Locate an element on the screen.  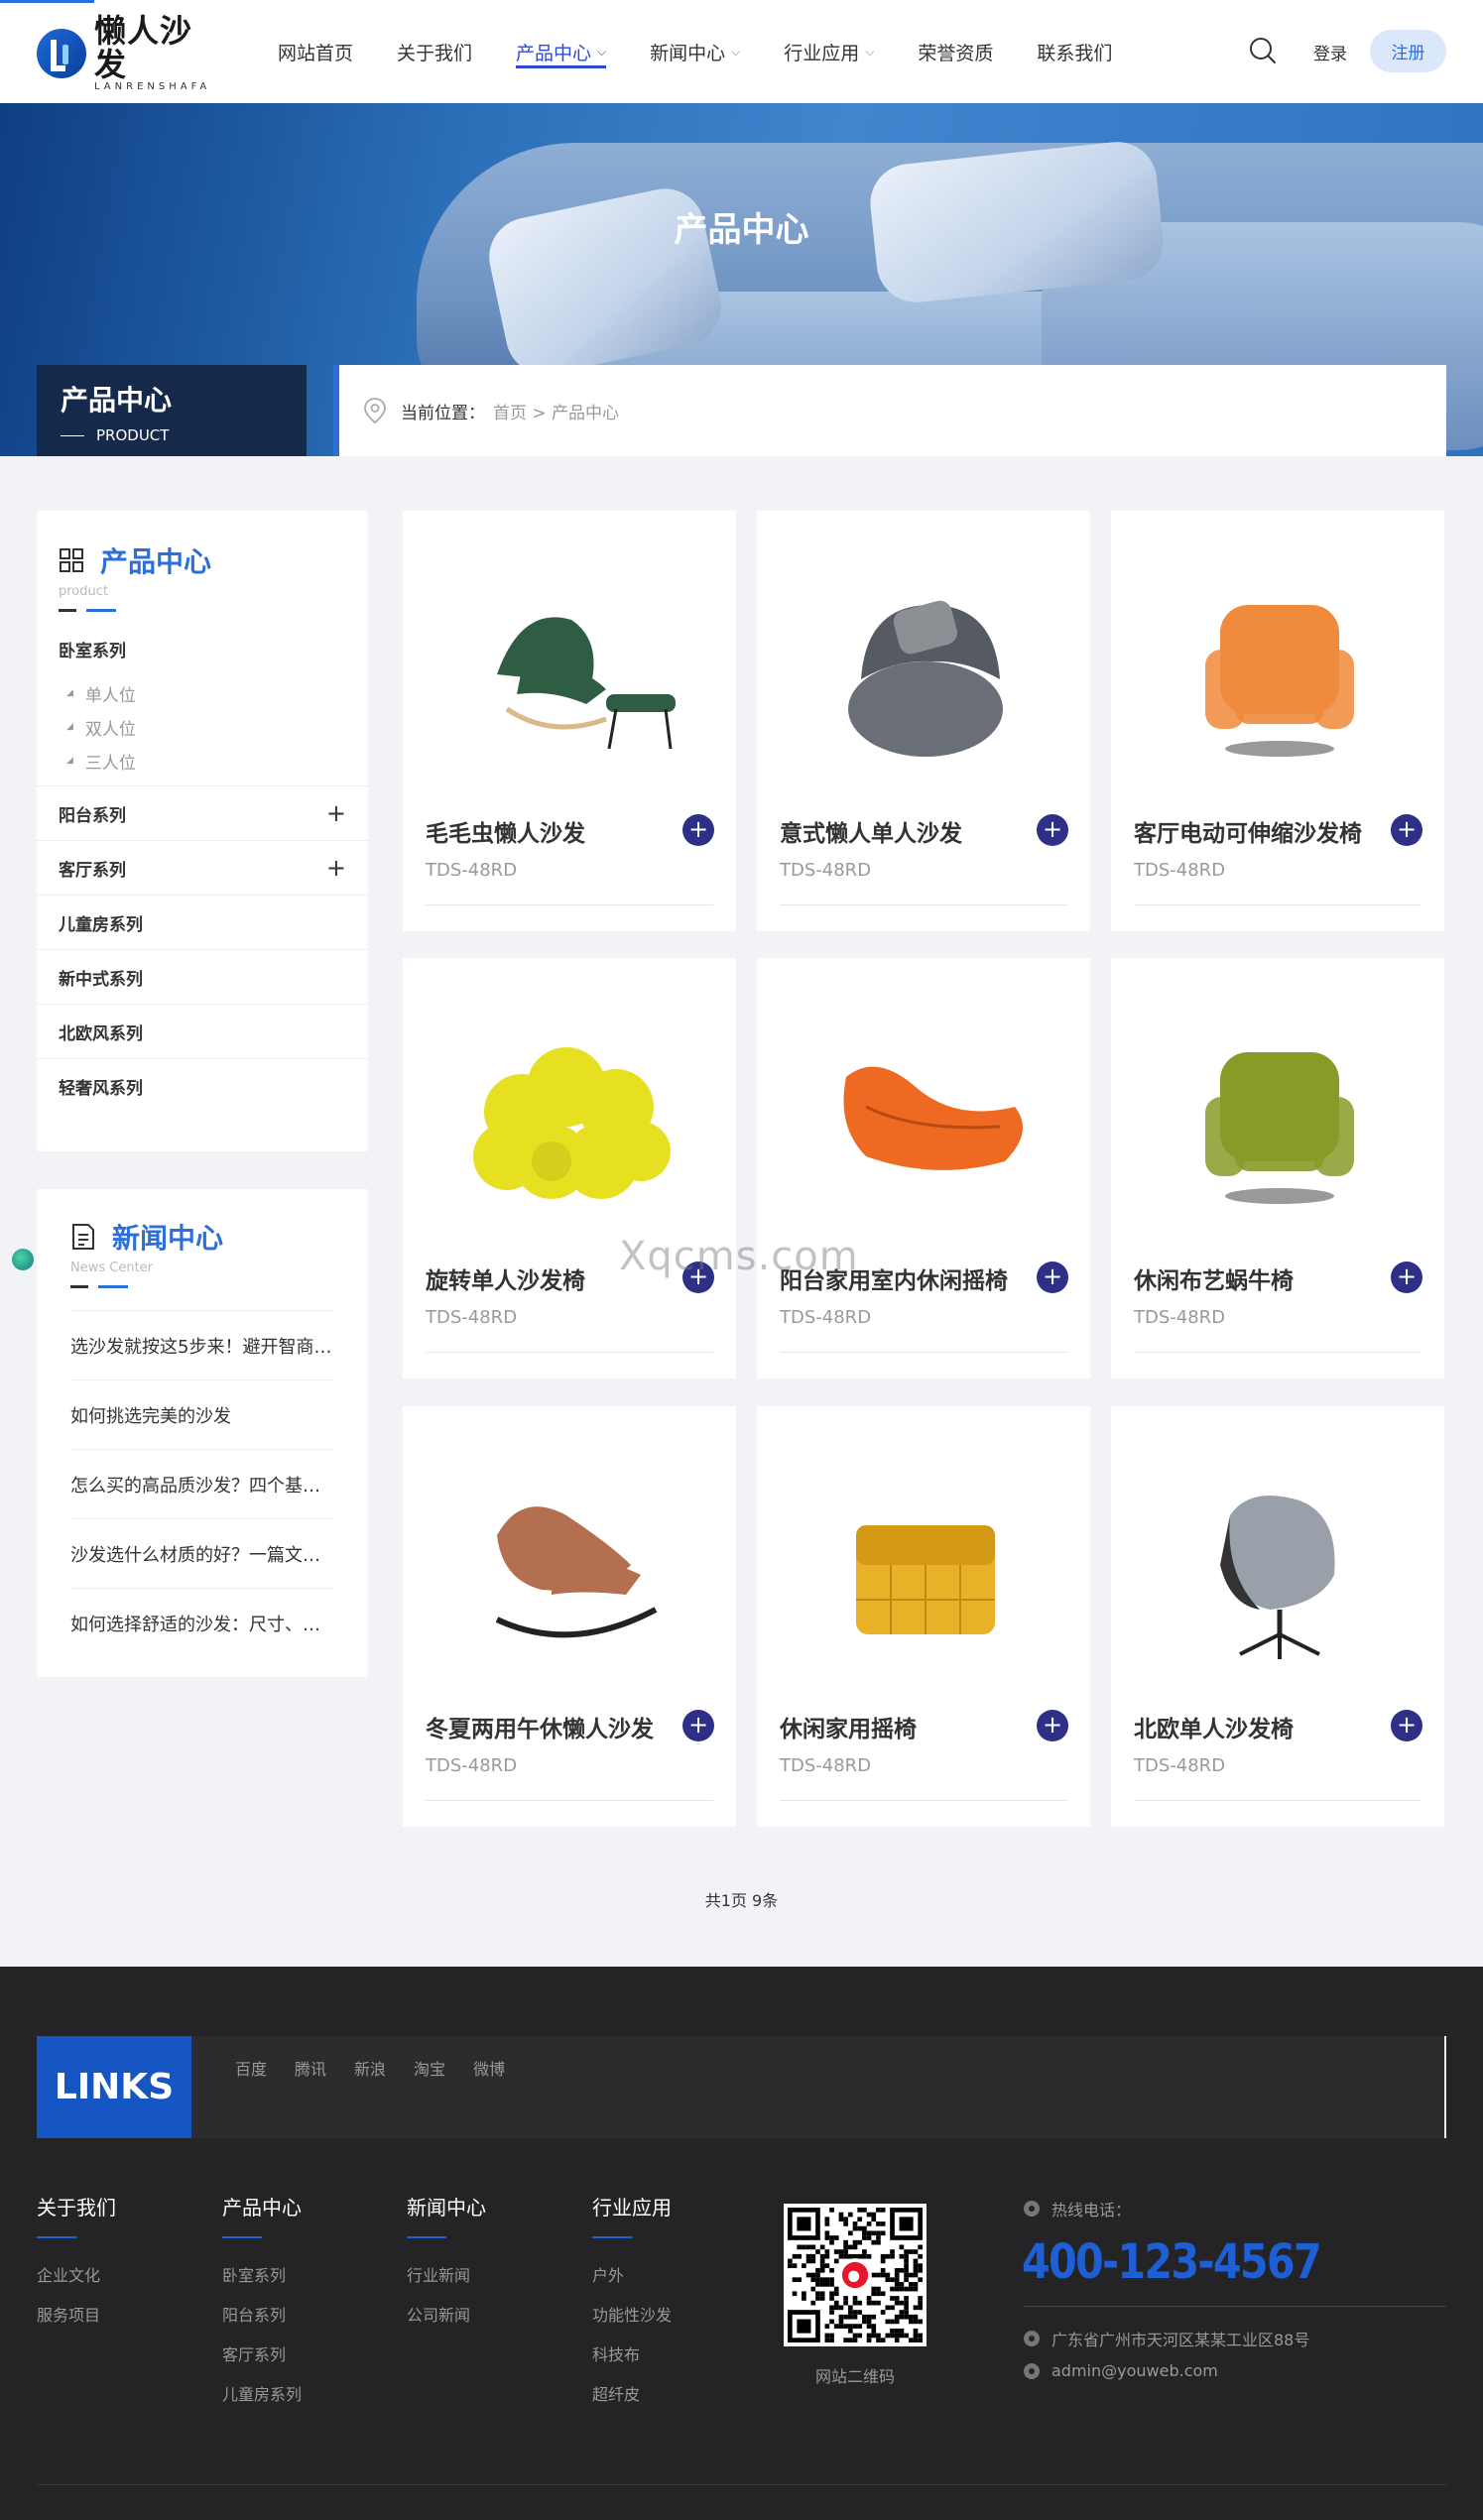
category-item-0: 卧室系列 is located at coordinates (202, 649).